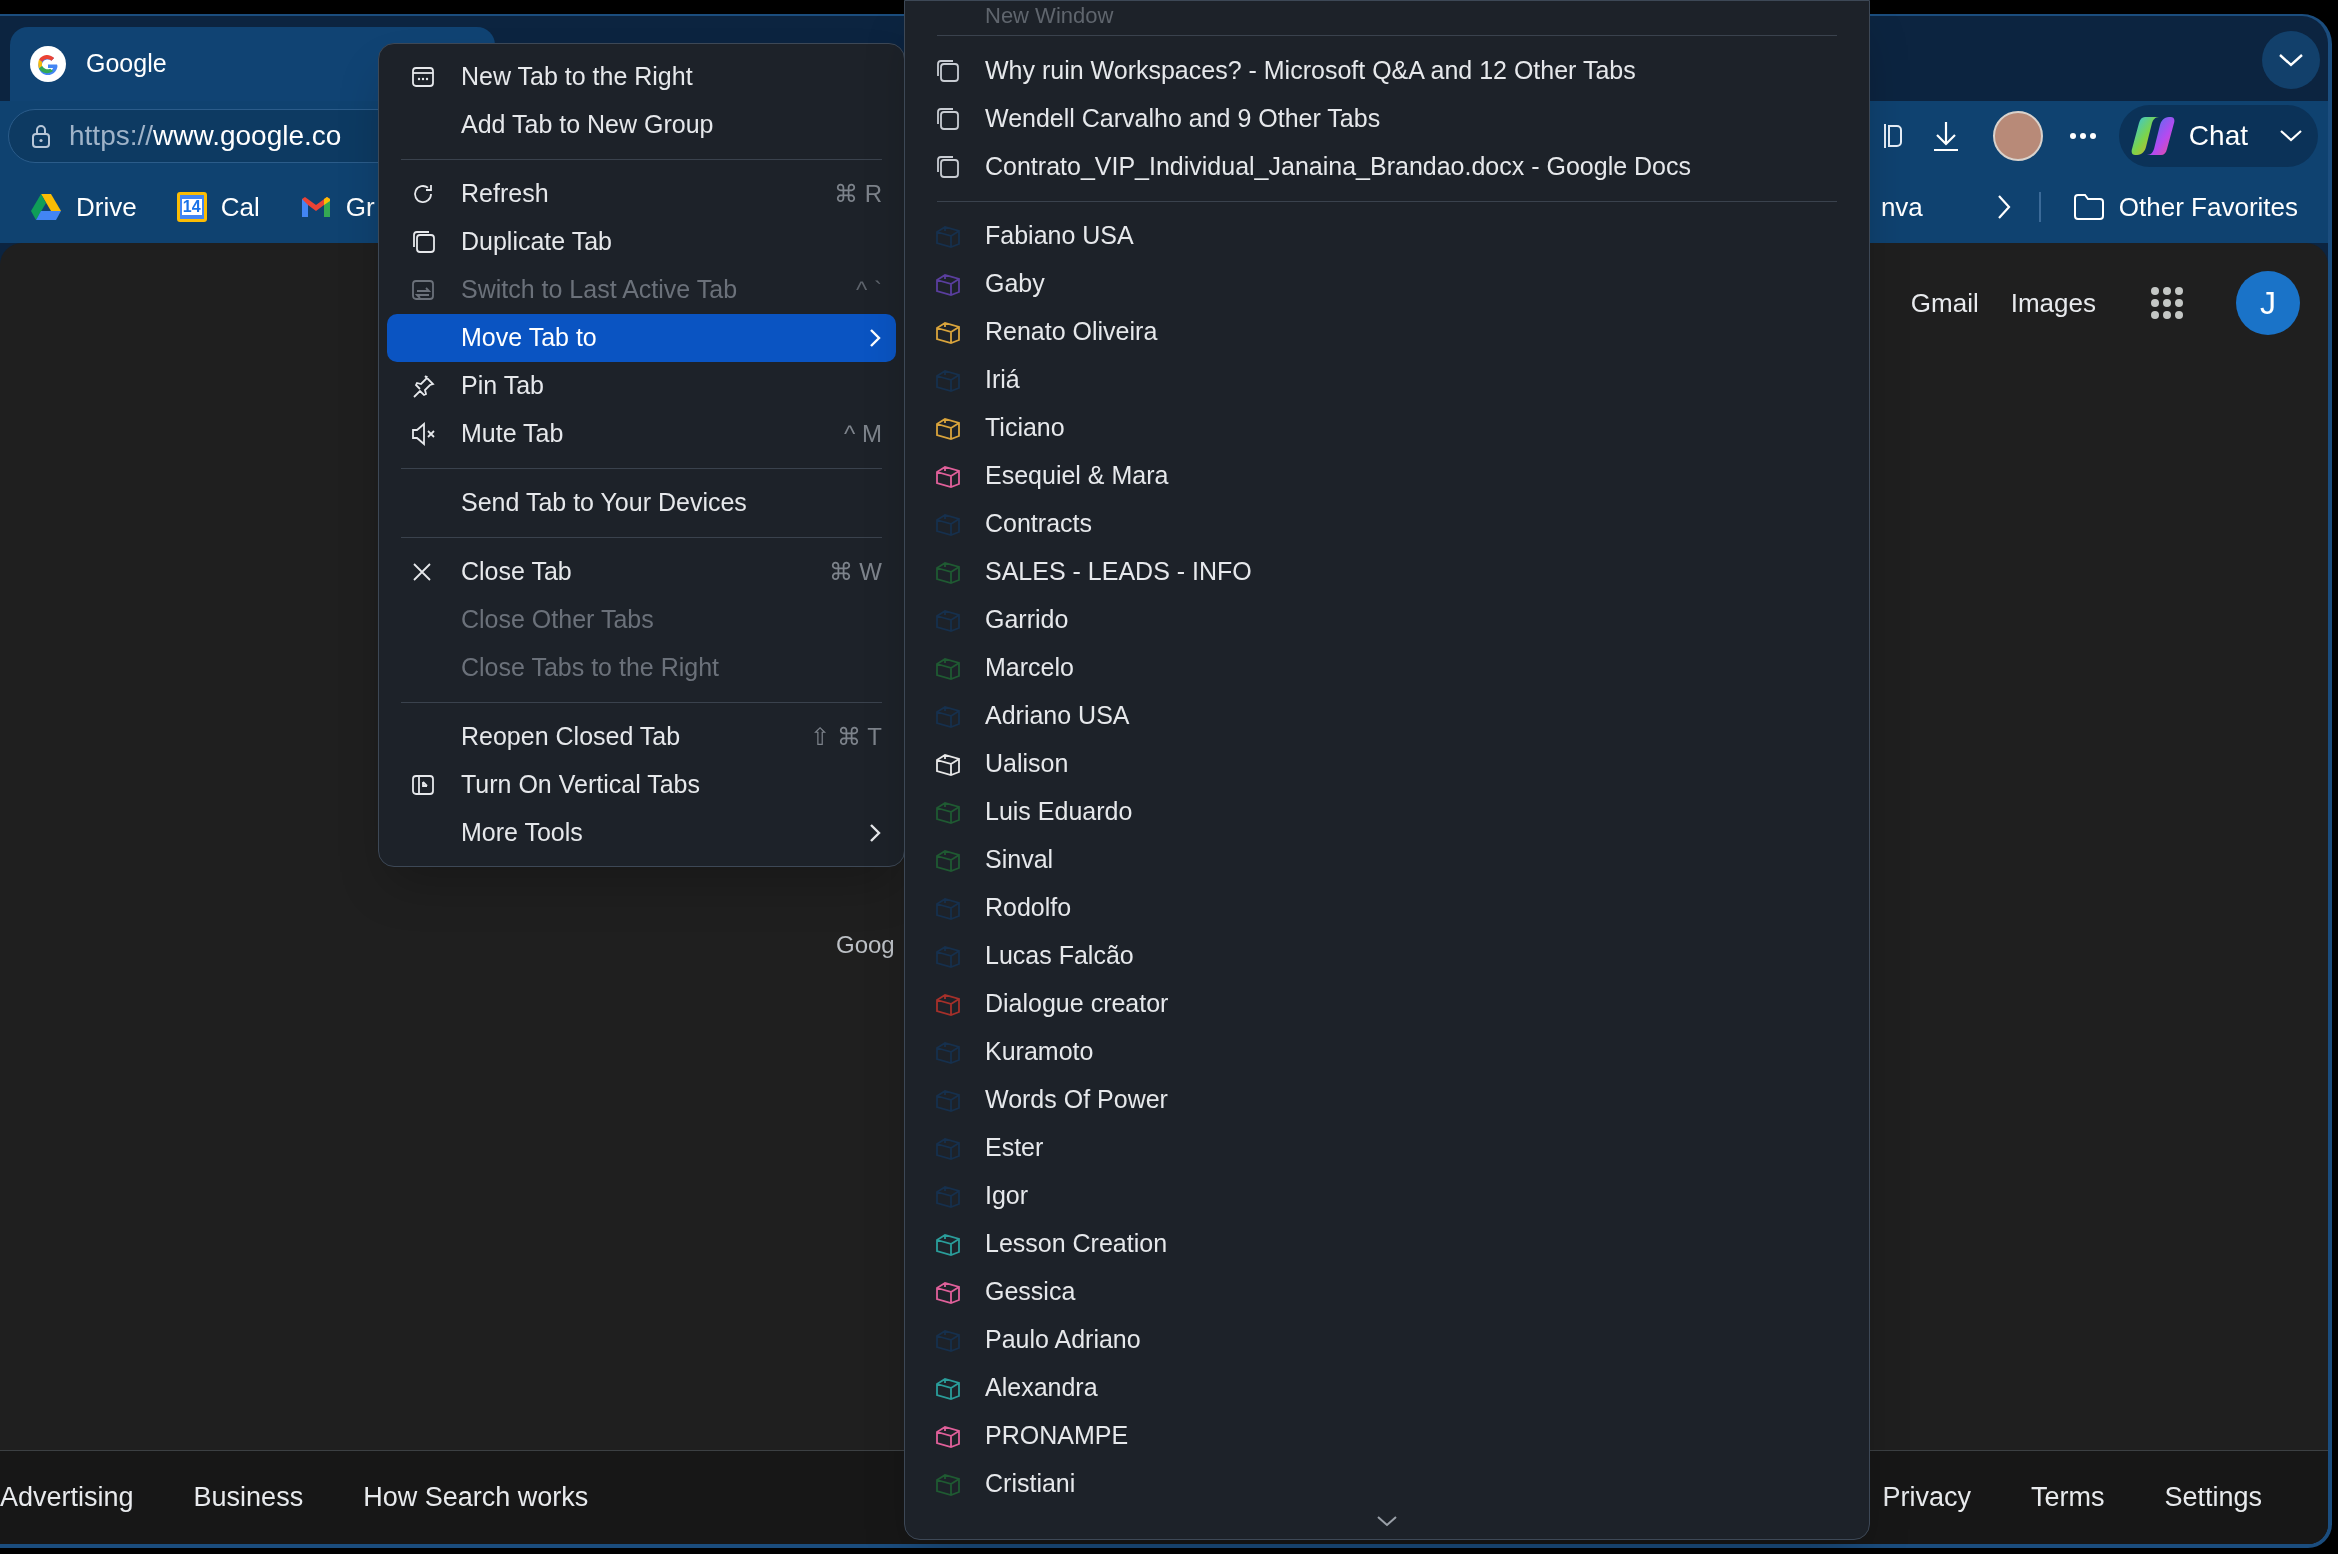  Describe the element at coordinates (641, 572) in the screenshot. I see `menu-item: Close Tab ⌘ W` at that location.